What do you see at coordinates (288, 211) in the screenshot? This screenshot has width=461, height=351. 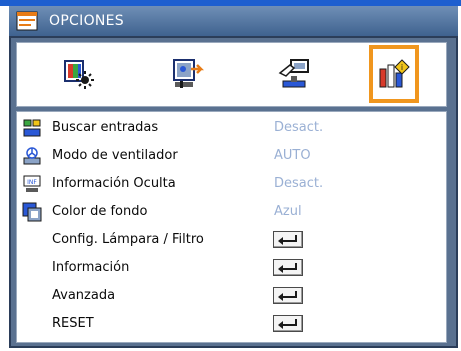 I see `menu-item-value: Azul` at bounding box center [288, 211].